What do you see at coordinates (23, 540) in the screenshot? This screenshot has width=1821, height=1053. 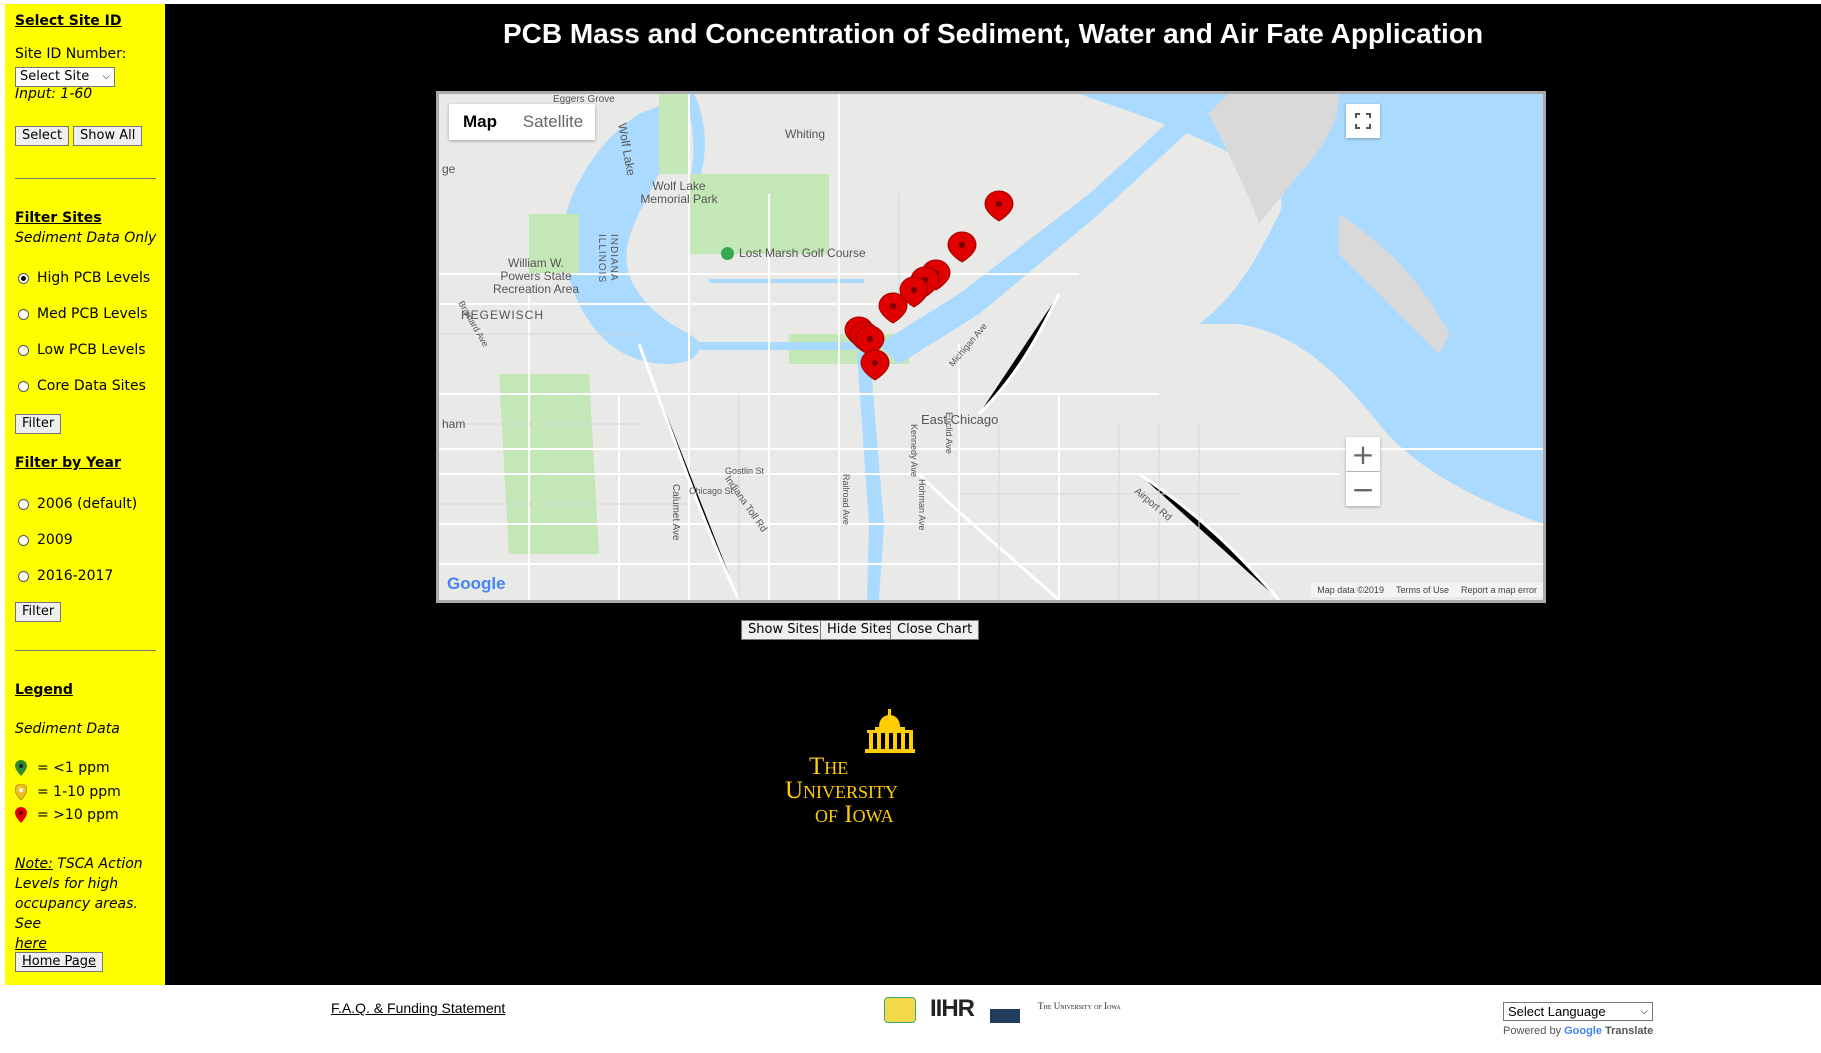 I see `radio-2009` at bounding box center [23, 540].